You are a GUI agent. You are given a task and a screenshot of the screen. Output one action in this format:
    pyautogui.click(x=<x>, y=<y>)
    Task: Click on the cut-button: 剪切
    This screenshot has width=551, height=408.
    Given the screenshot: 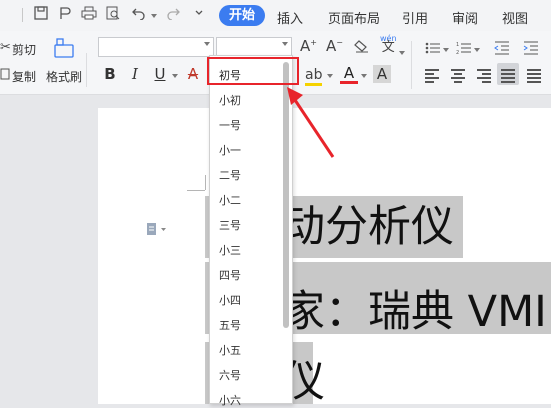 What is the action you would take?
    pyautogui.click(x=24, y=49)
    